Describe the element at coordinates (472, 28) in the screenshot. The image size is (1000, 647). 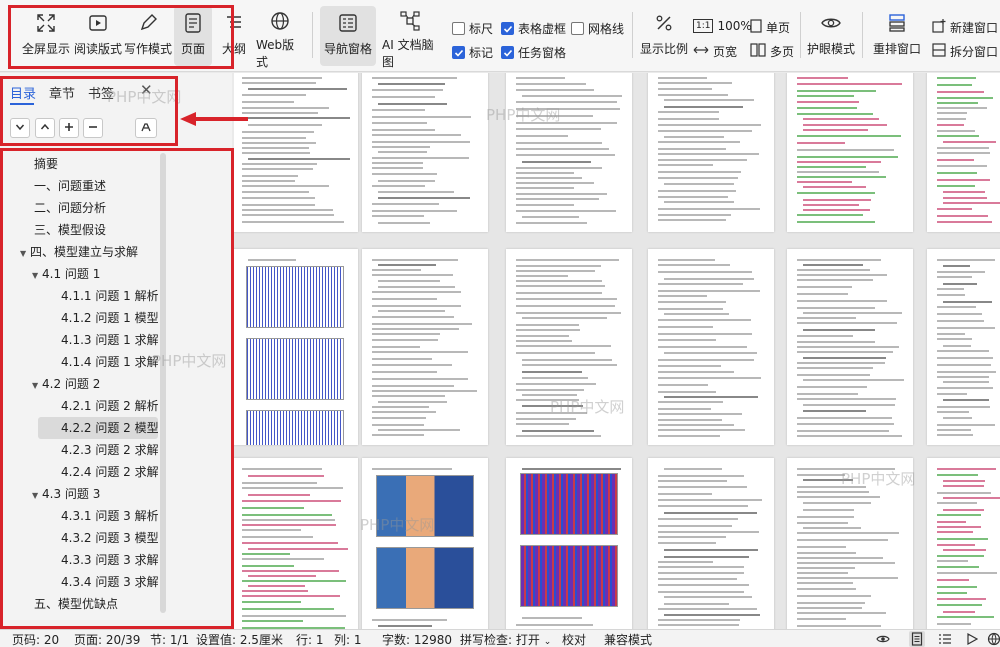
I see `ruler-checkbox: 标尺` at that location.